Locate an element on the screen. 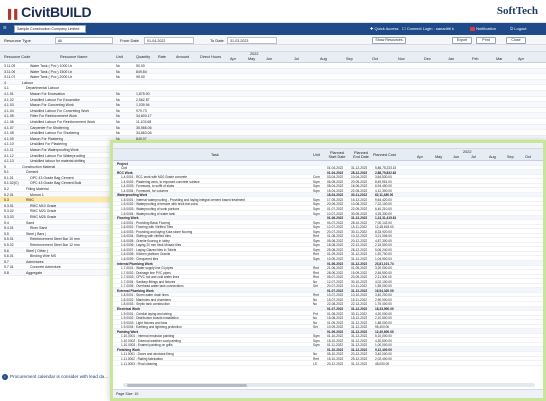 The image size is (546, 401). col-front-may: May is located at coordinates (439, 157).